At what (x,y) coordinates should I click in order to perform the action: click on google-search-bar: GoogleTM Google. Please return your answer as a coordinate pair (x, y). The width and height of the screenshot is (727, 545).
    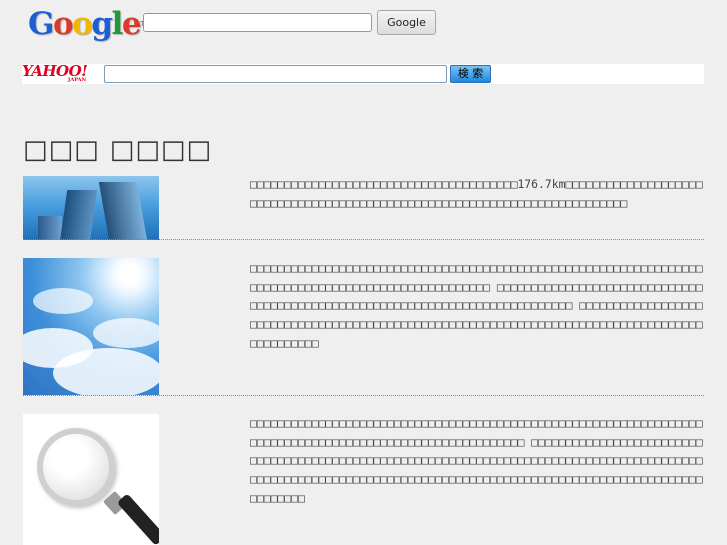
    Looking at the image, I should click on (363, 26).